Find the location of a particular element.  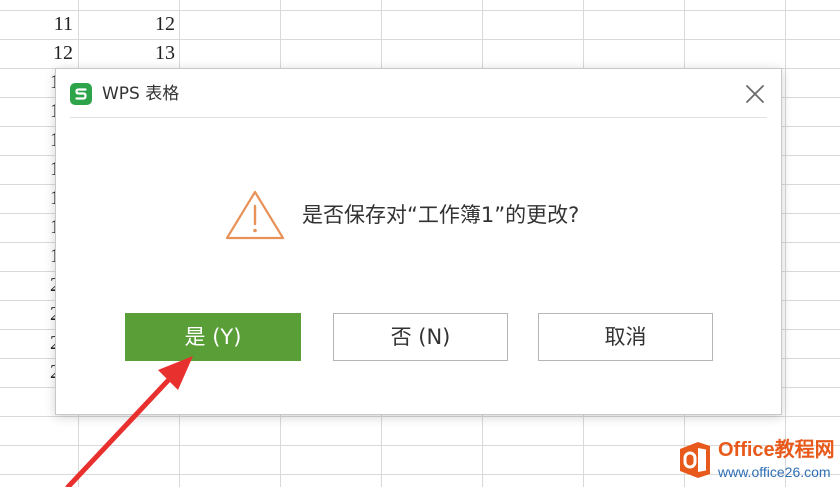

cell-b: 11 is located at coordinates (126, 2).